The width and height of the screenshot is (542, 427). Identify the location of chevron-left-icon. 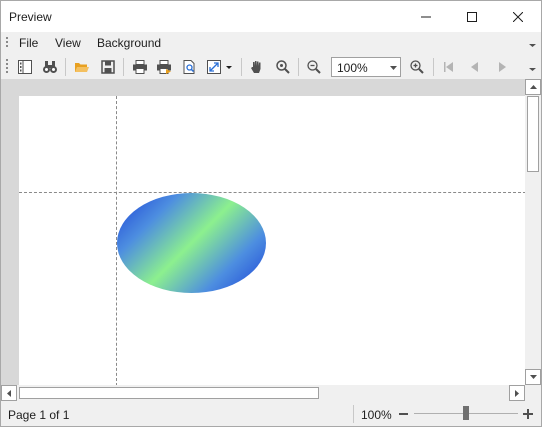
(9, 393).